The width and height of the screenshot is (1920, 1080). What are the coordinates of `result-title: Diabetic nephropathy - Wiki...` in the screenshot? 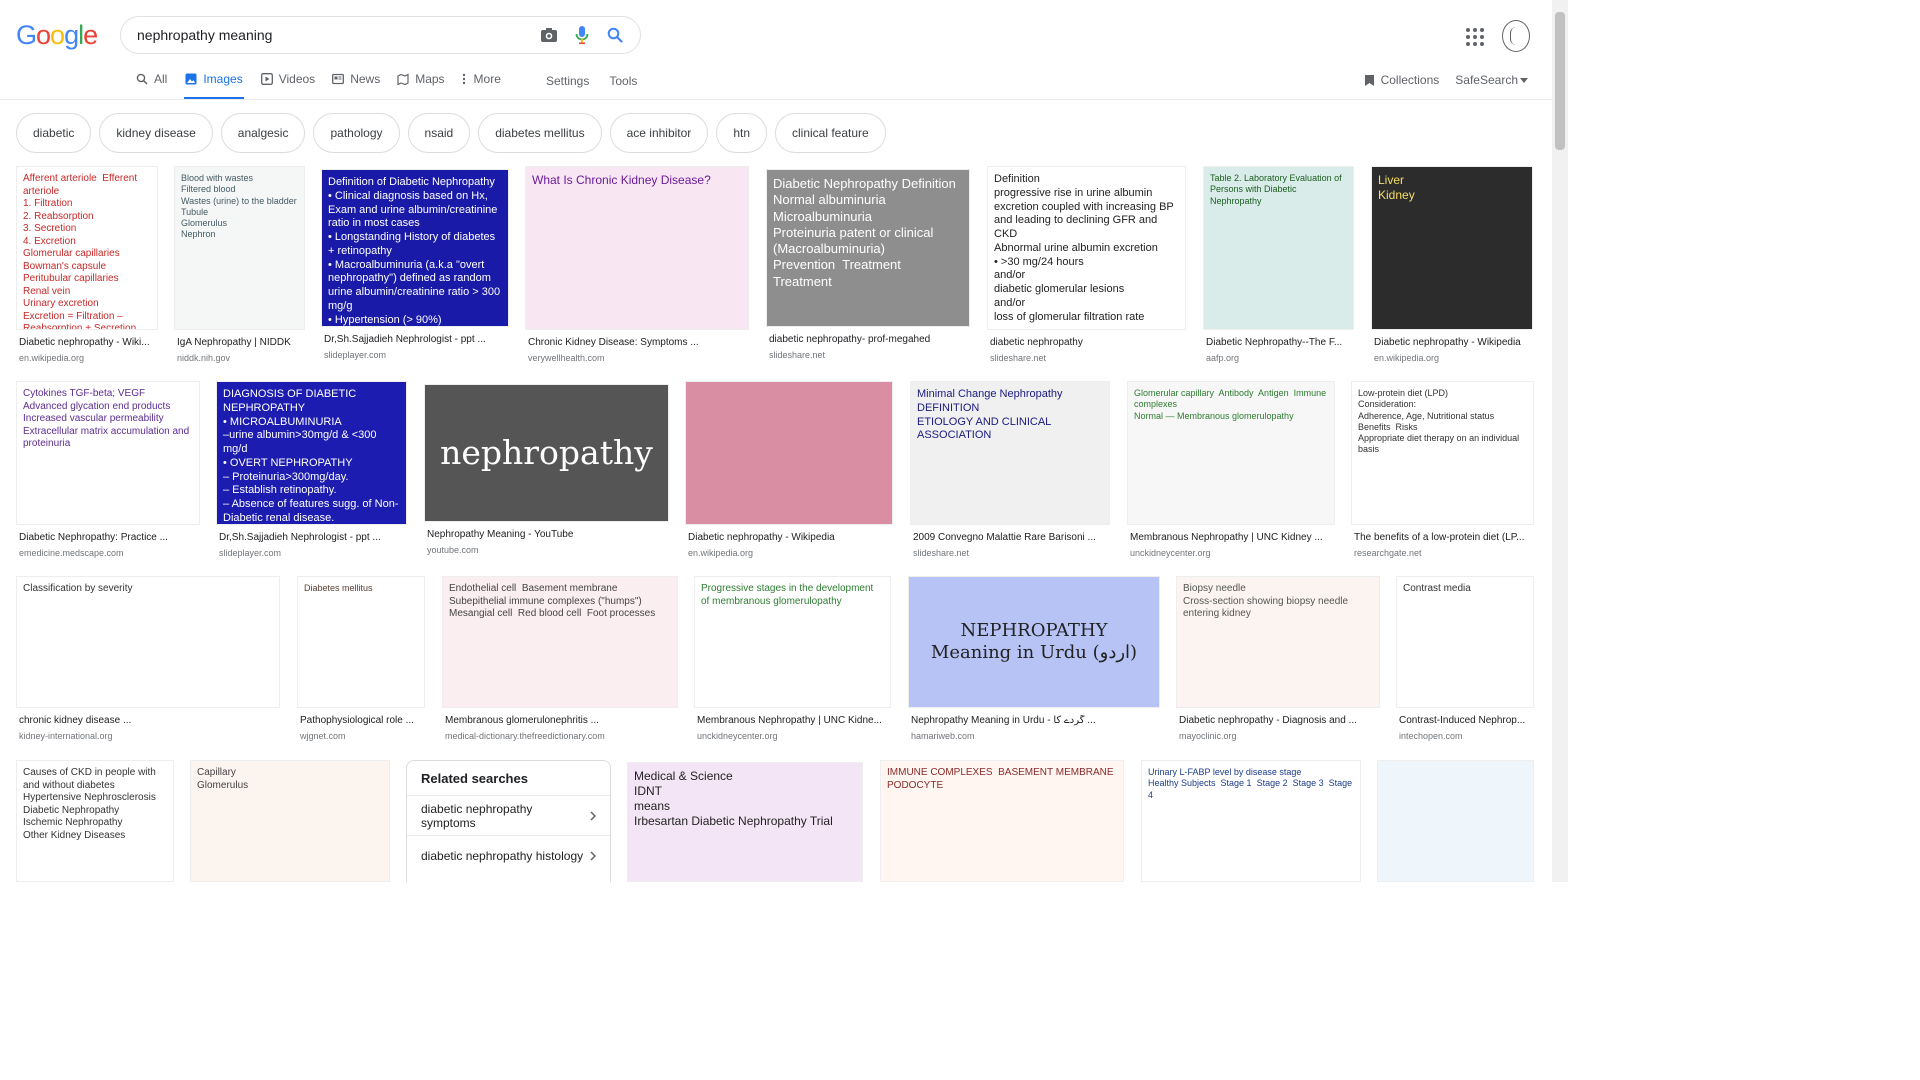 It's located at (87, 342).